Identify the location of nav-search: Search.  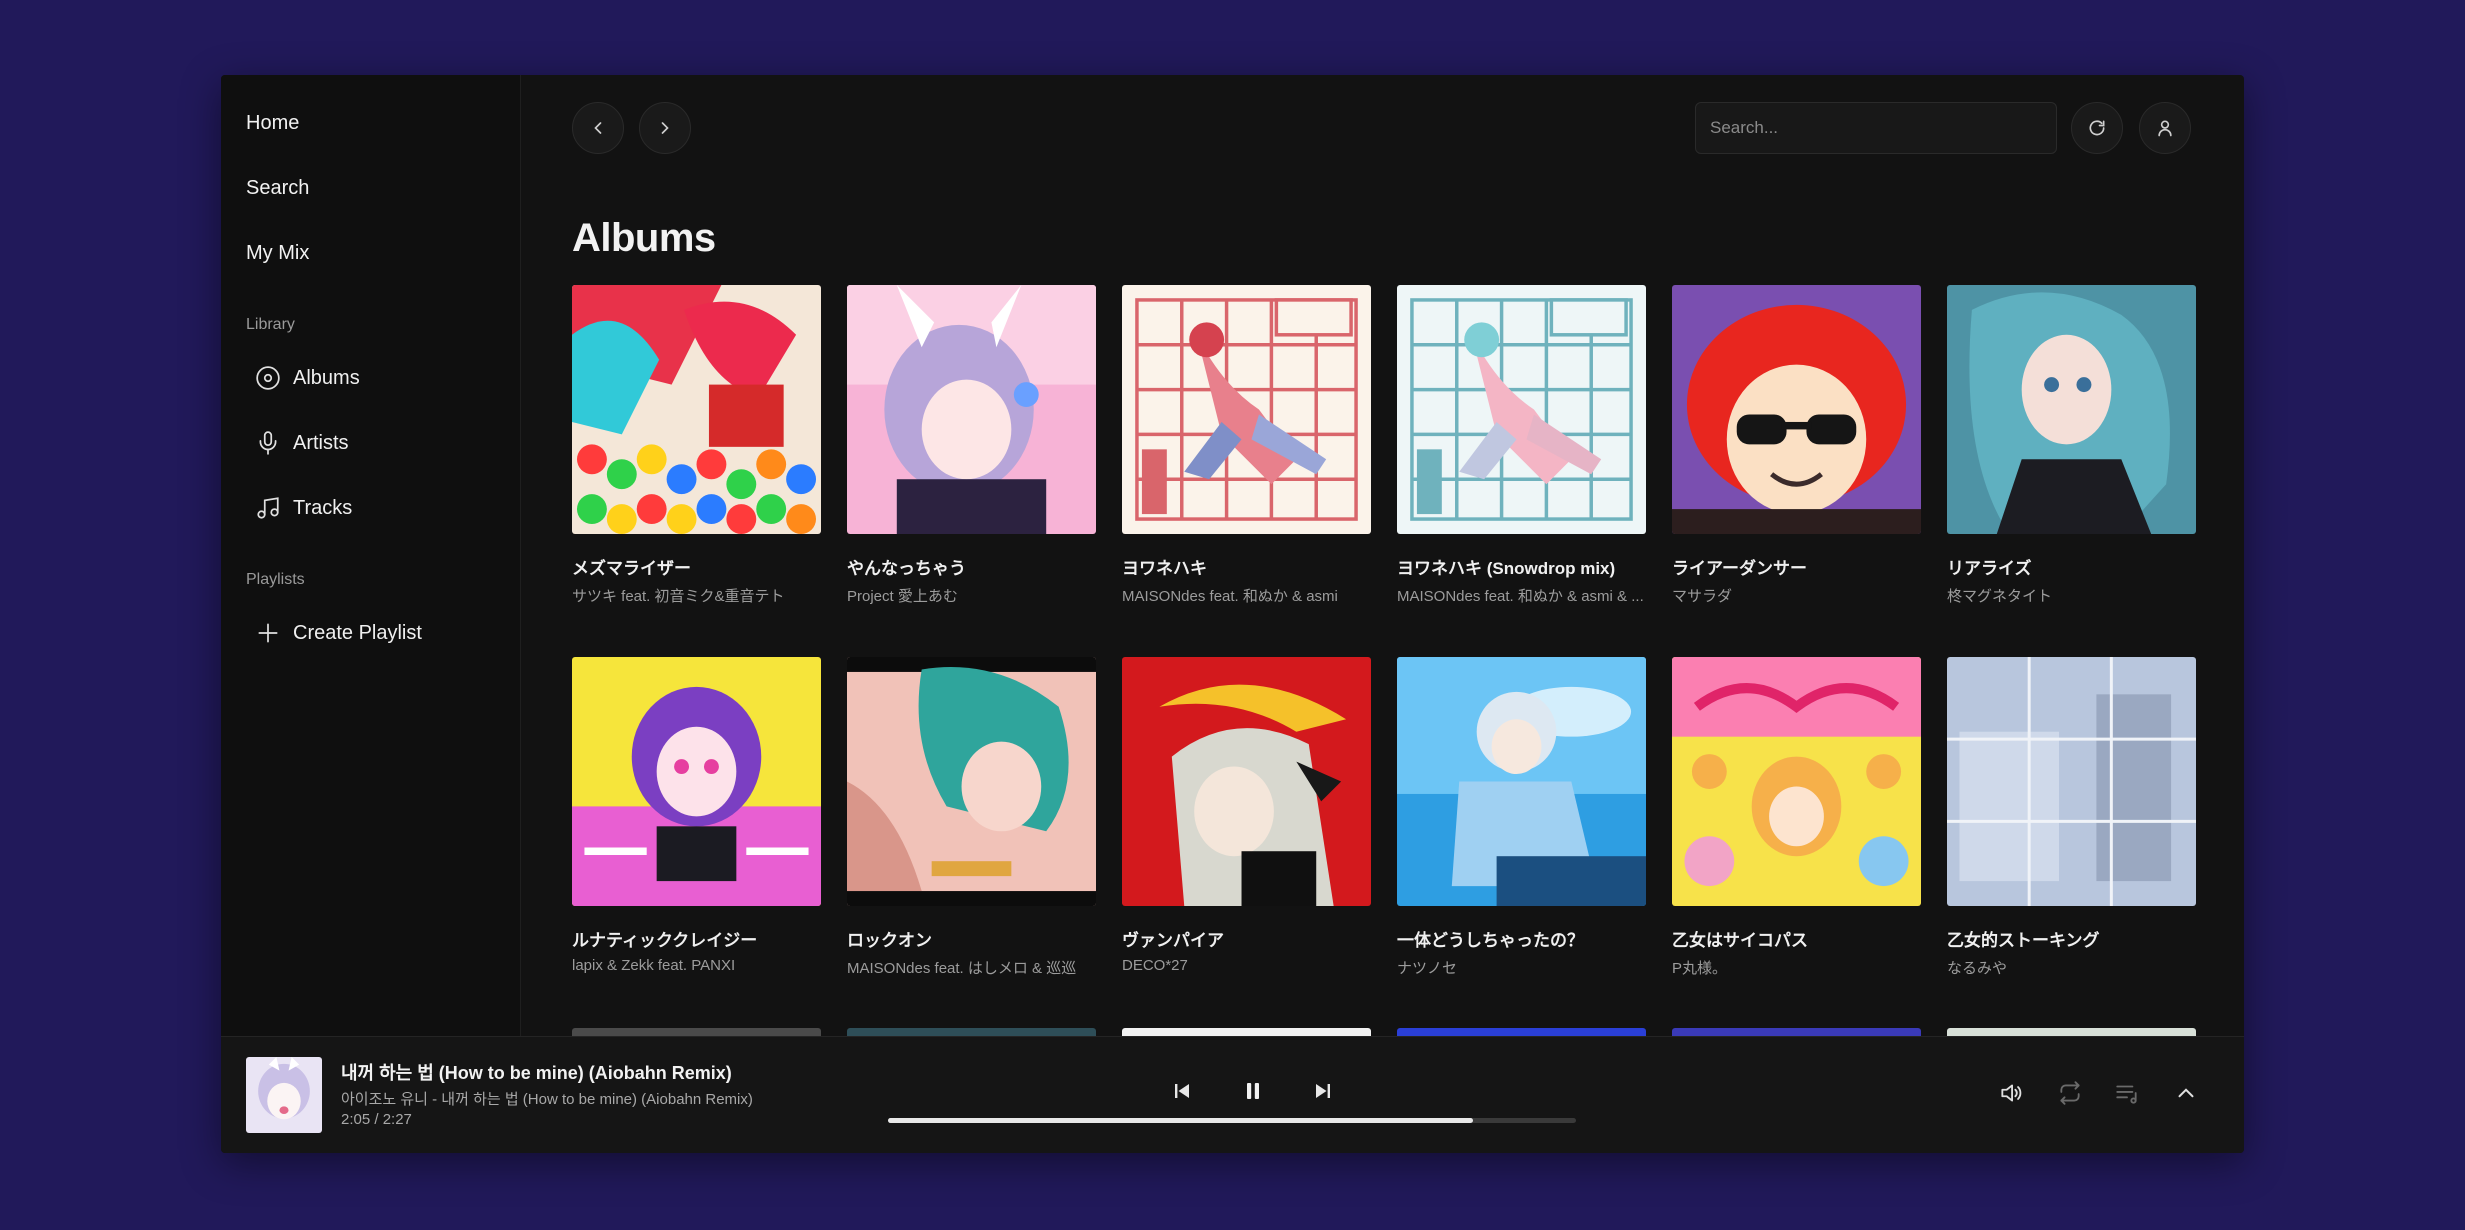
(277, 188).